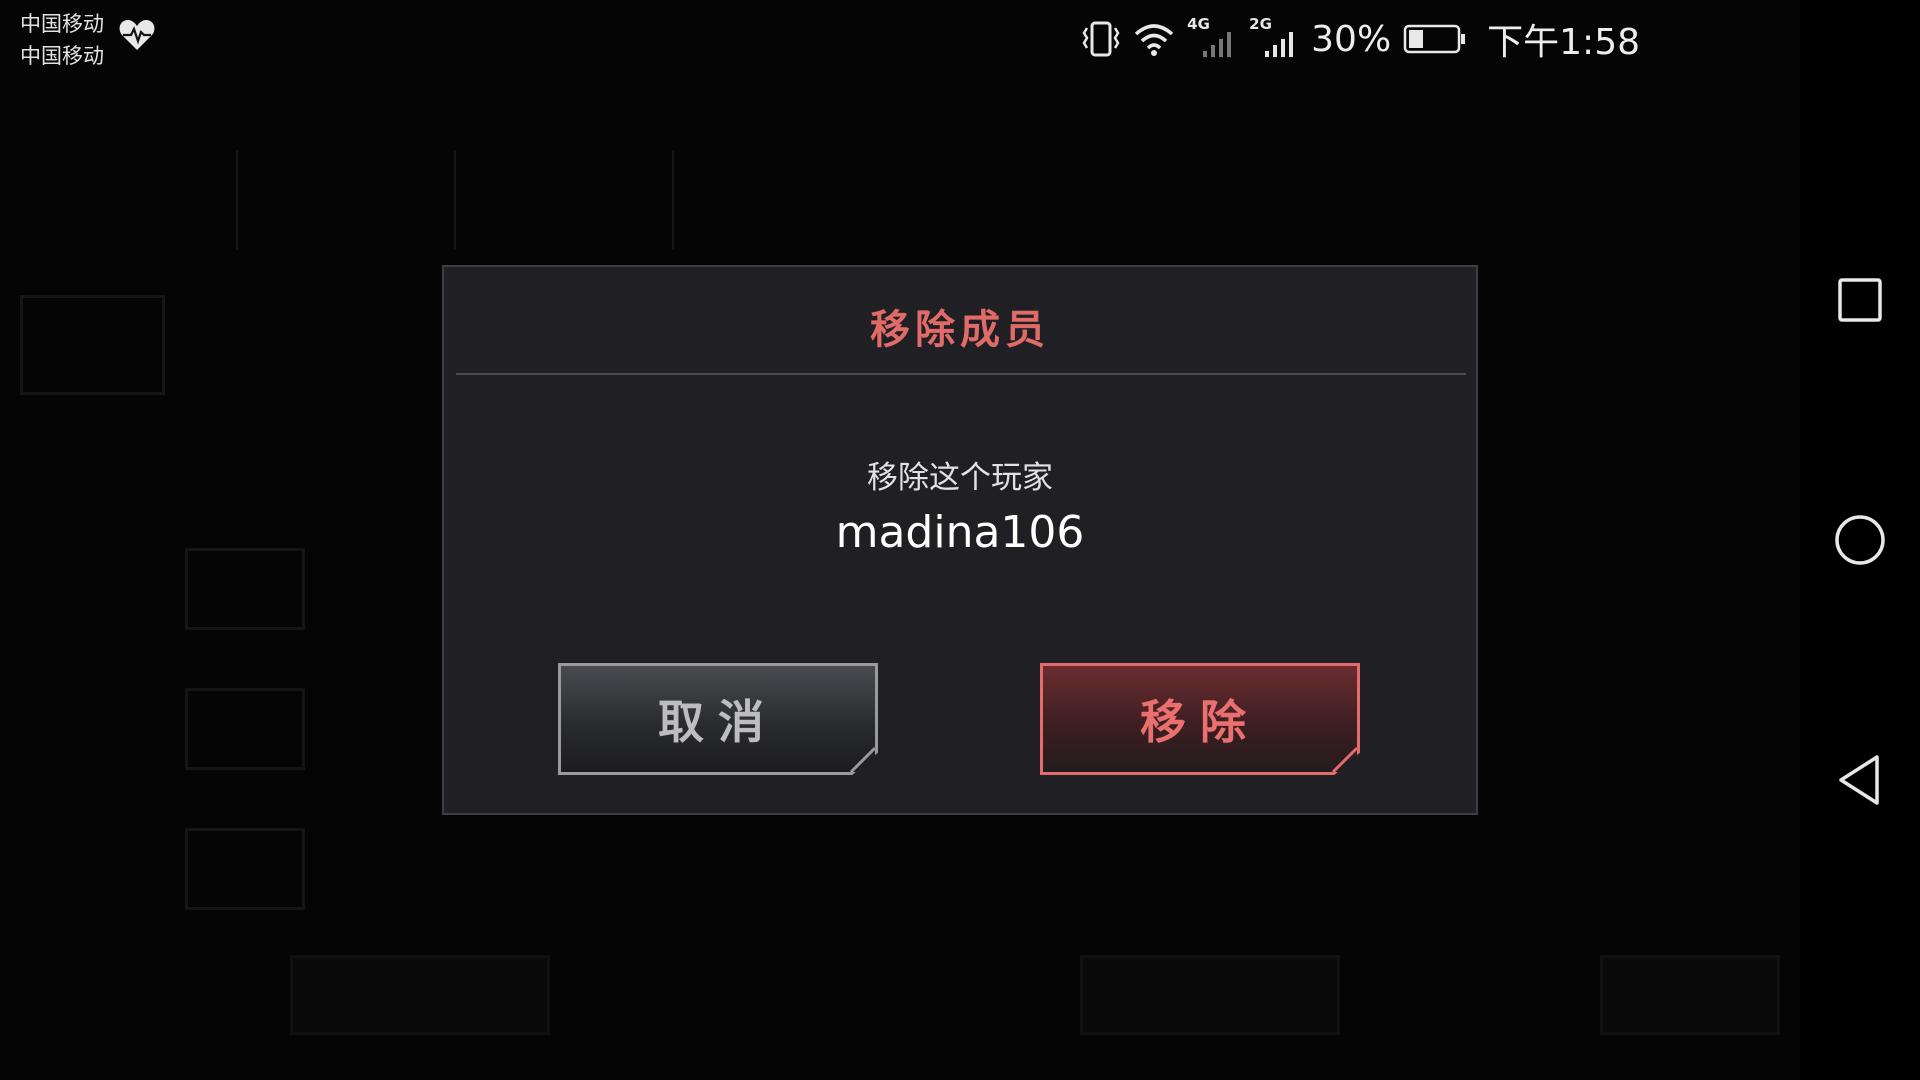 The height and width of the screenshot is (1080, 1920). Describe the element at coordinates (960, 330) in the screenshot. I see `dialog-title: 移除成员` at that location.